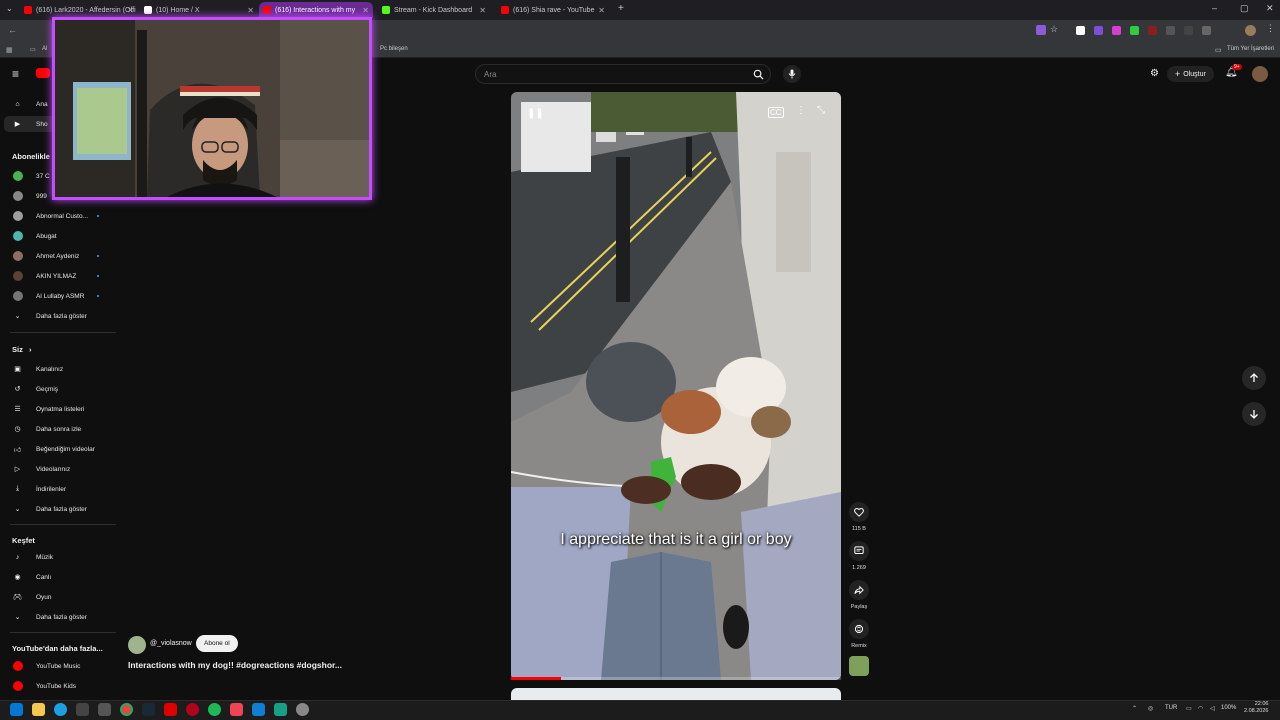  What do you see at coordinates (859, 517) in the screenshot?
I see `like-button: 115 B` at bounding box center [859, 517].